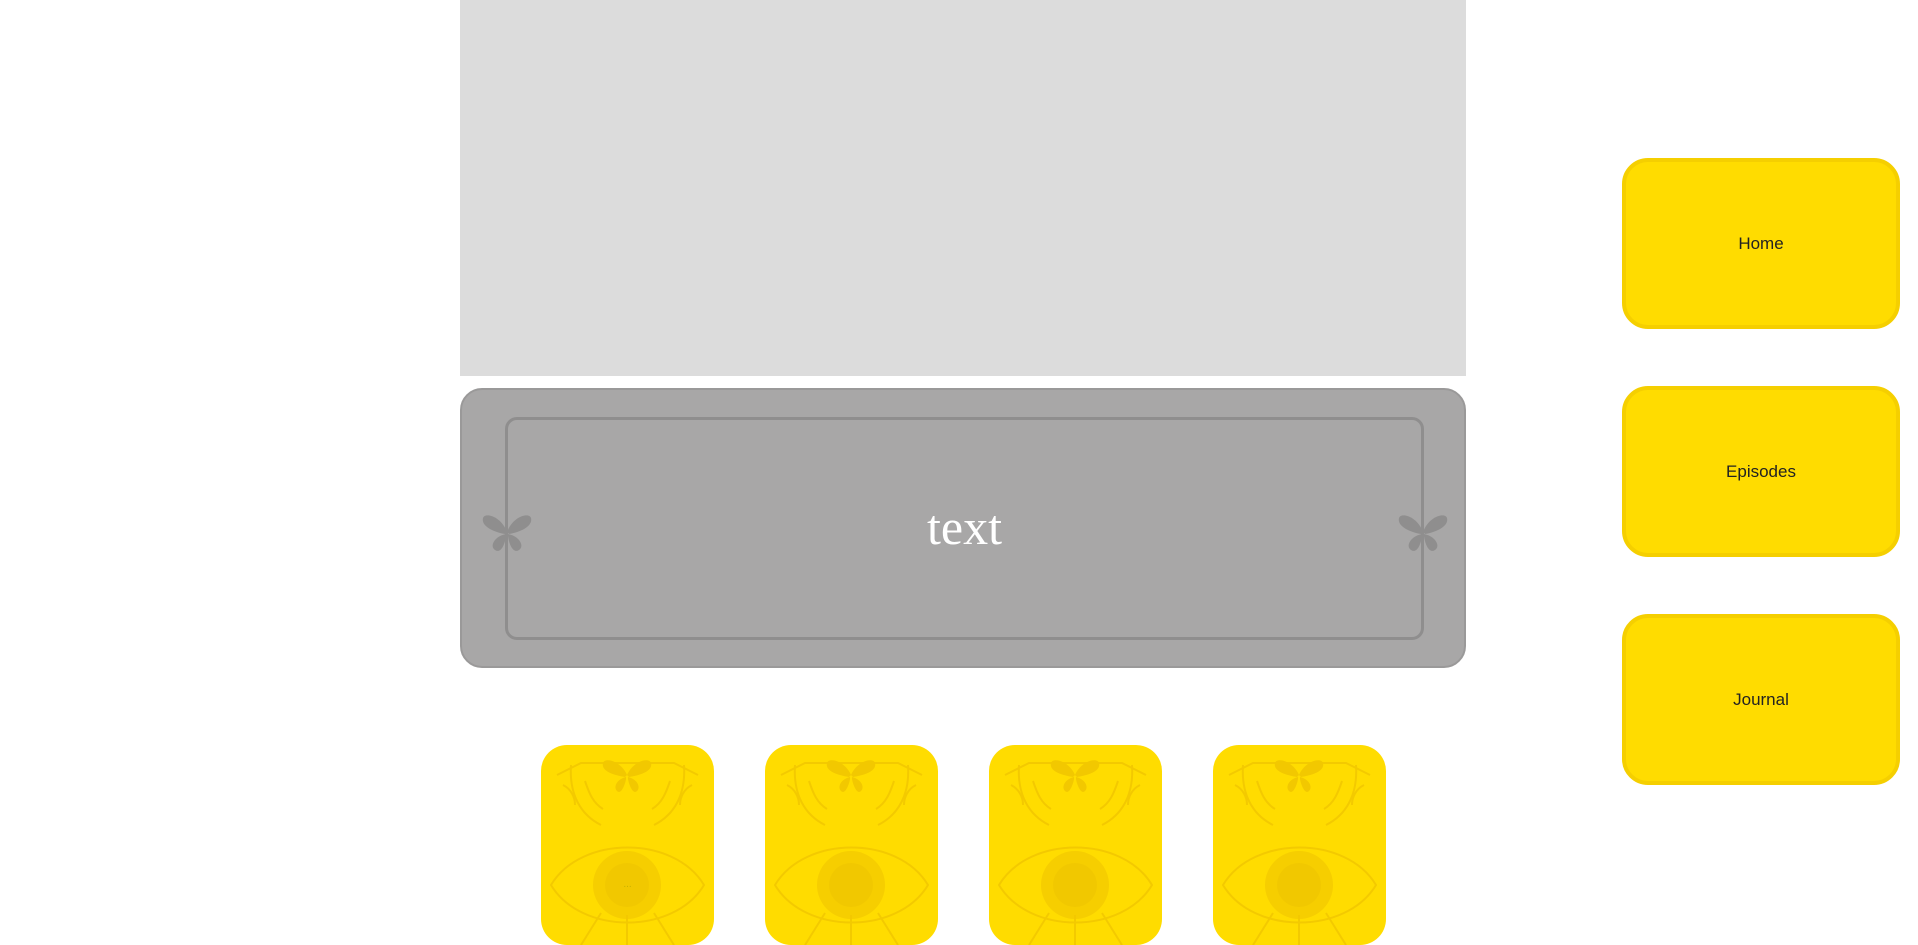 This screenshot has width=1918, height=945. I want to click on panel-text: text, so click(964, 526).